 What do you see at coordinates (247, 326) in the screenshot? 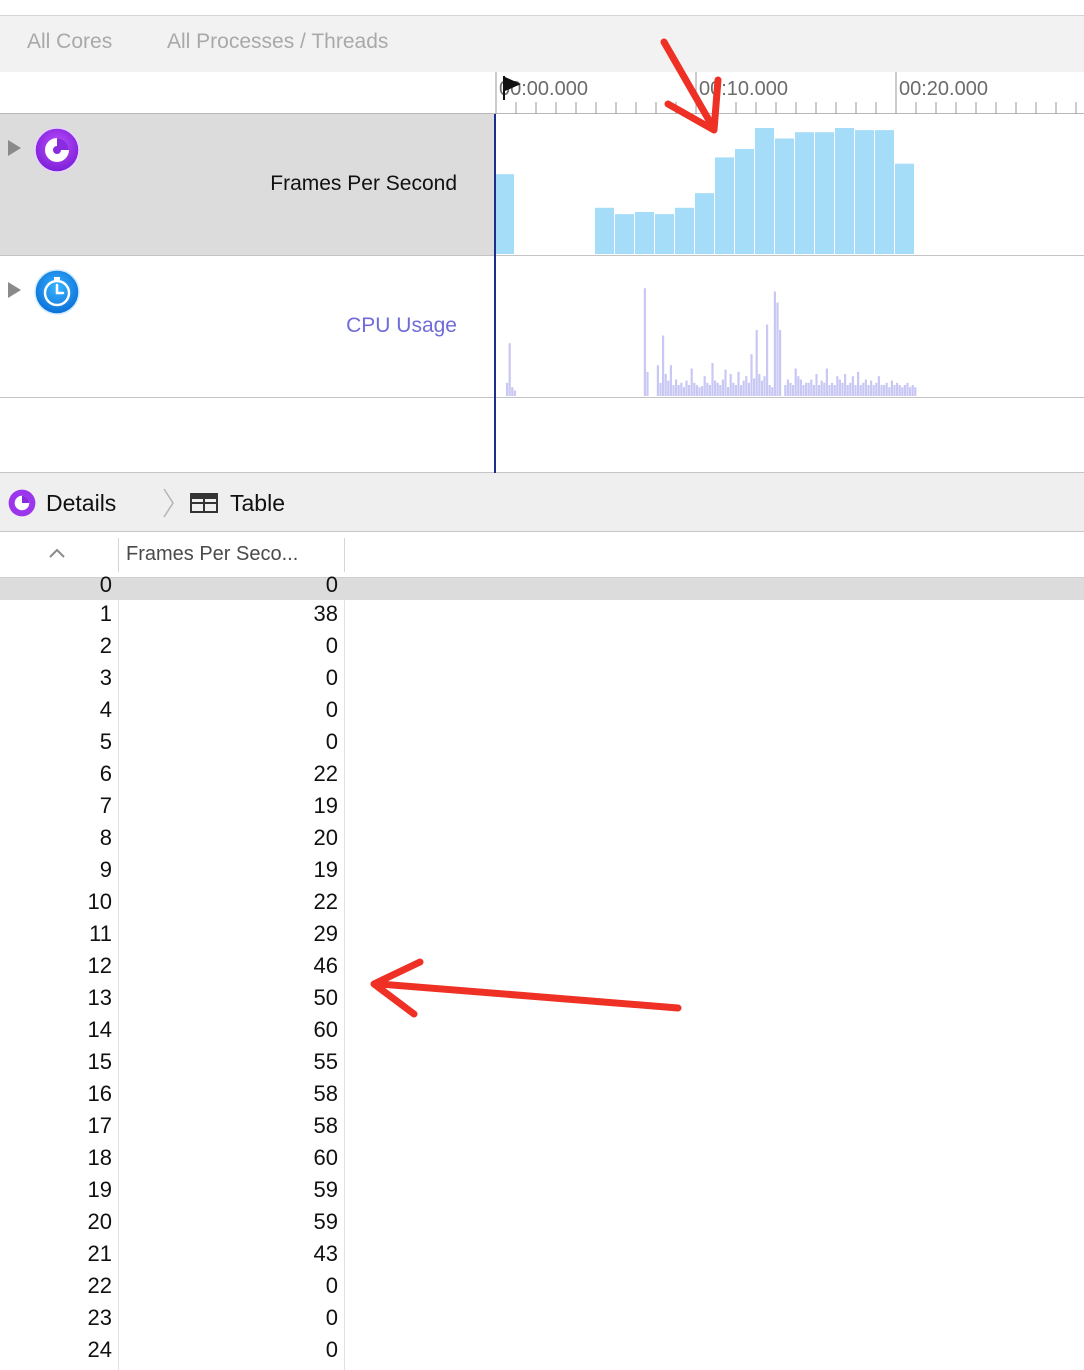
I see `cpu-track-header: CPU Usage` at bounding box center [247, 326].